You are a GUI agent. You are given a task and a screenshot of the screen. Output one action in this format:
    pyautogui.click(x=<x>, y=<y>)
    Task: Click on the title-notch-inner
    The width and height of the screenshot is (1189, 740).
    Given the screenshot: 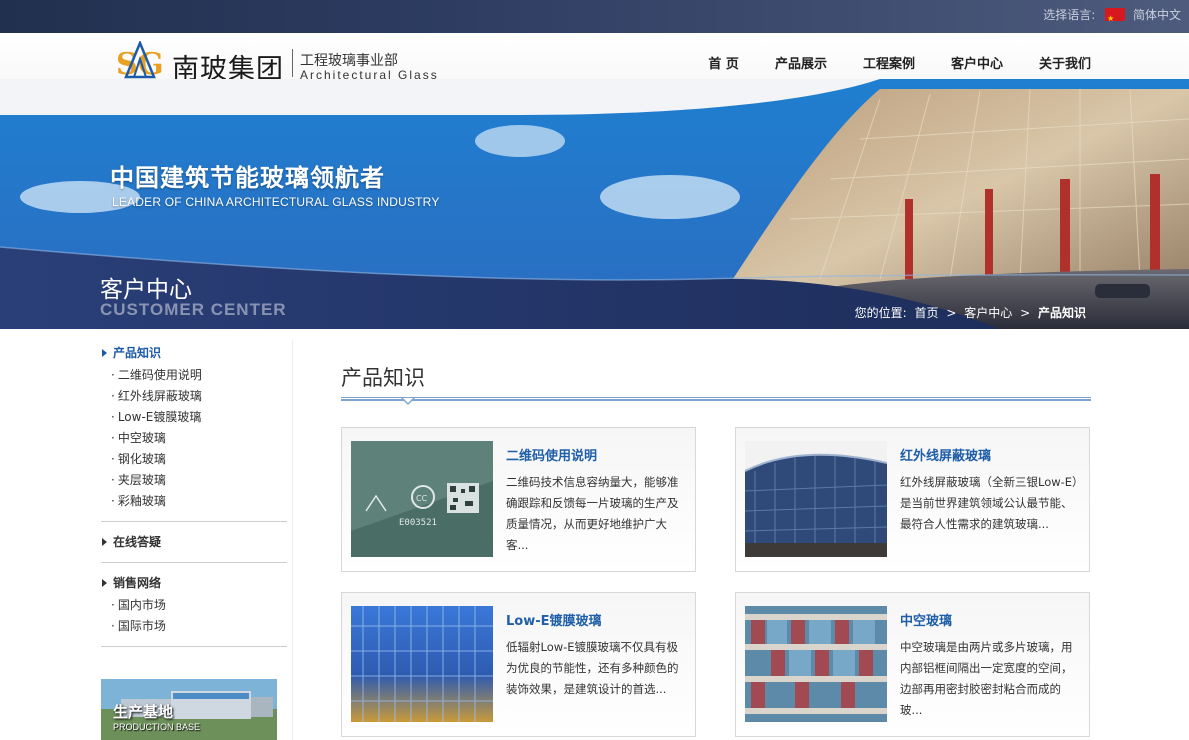 What is the action you would take?
    pyautogui.click(x=408, y=400)
    